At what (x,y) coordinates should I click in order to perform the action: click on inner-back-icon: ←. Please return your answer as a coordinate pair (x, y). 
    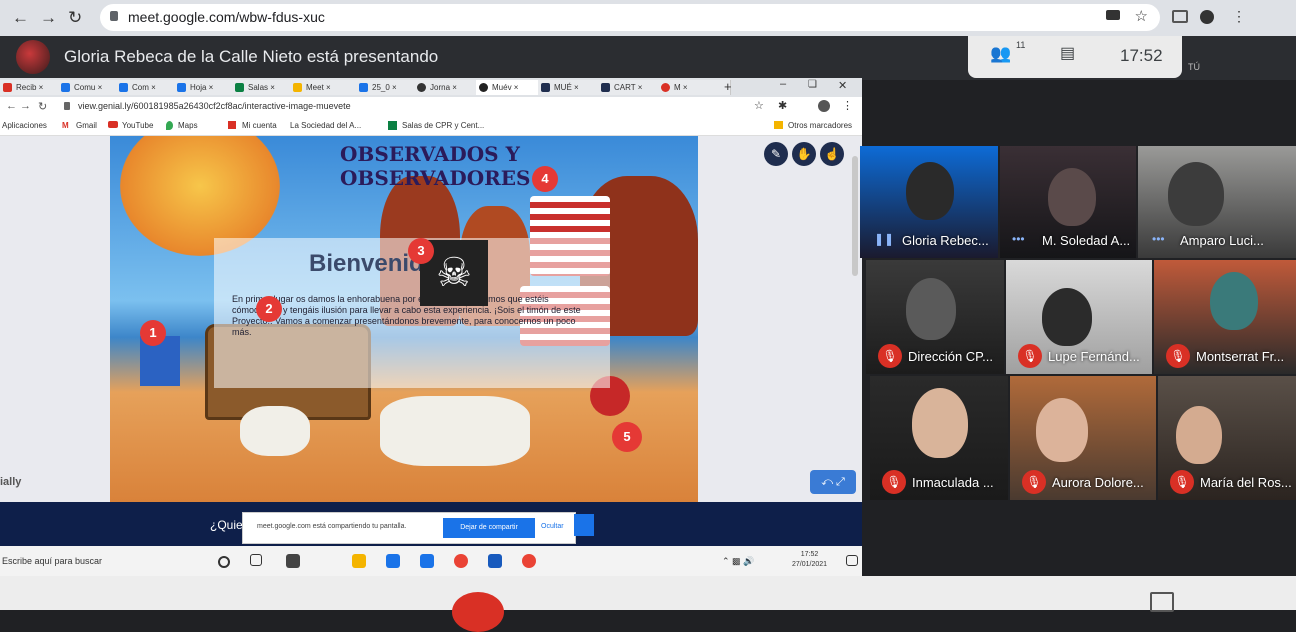
    Looking at the image, I should click on (11, 106).